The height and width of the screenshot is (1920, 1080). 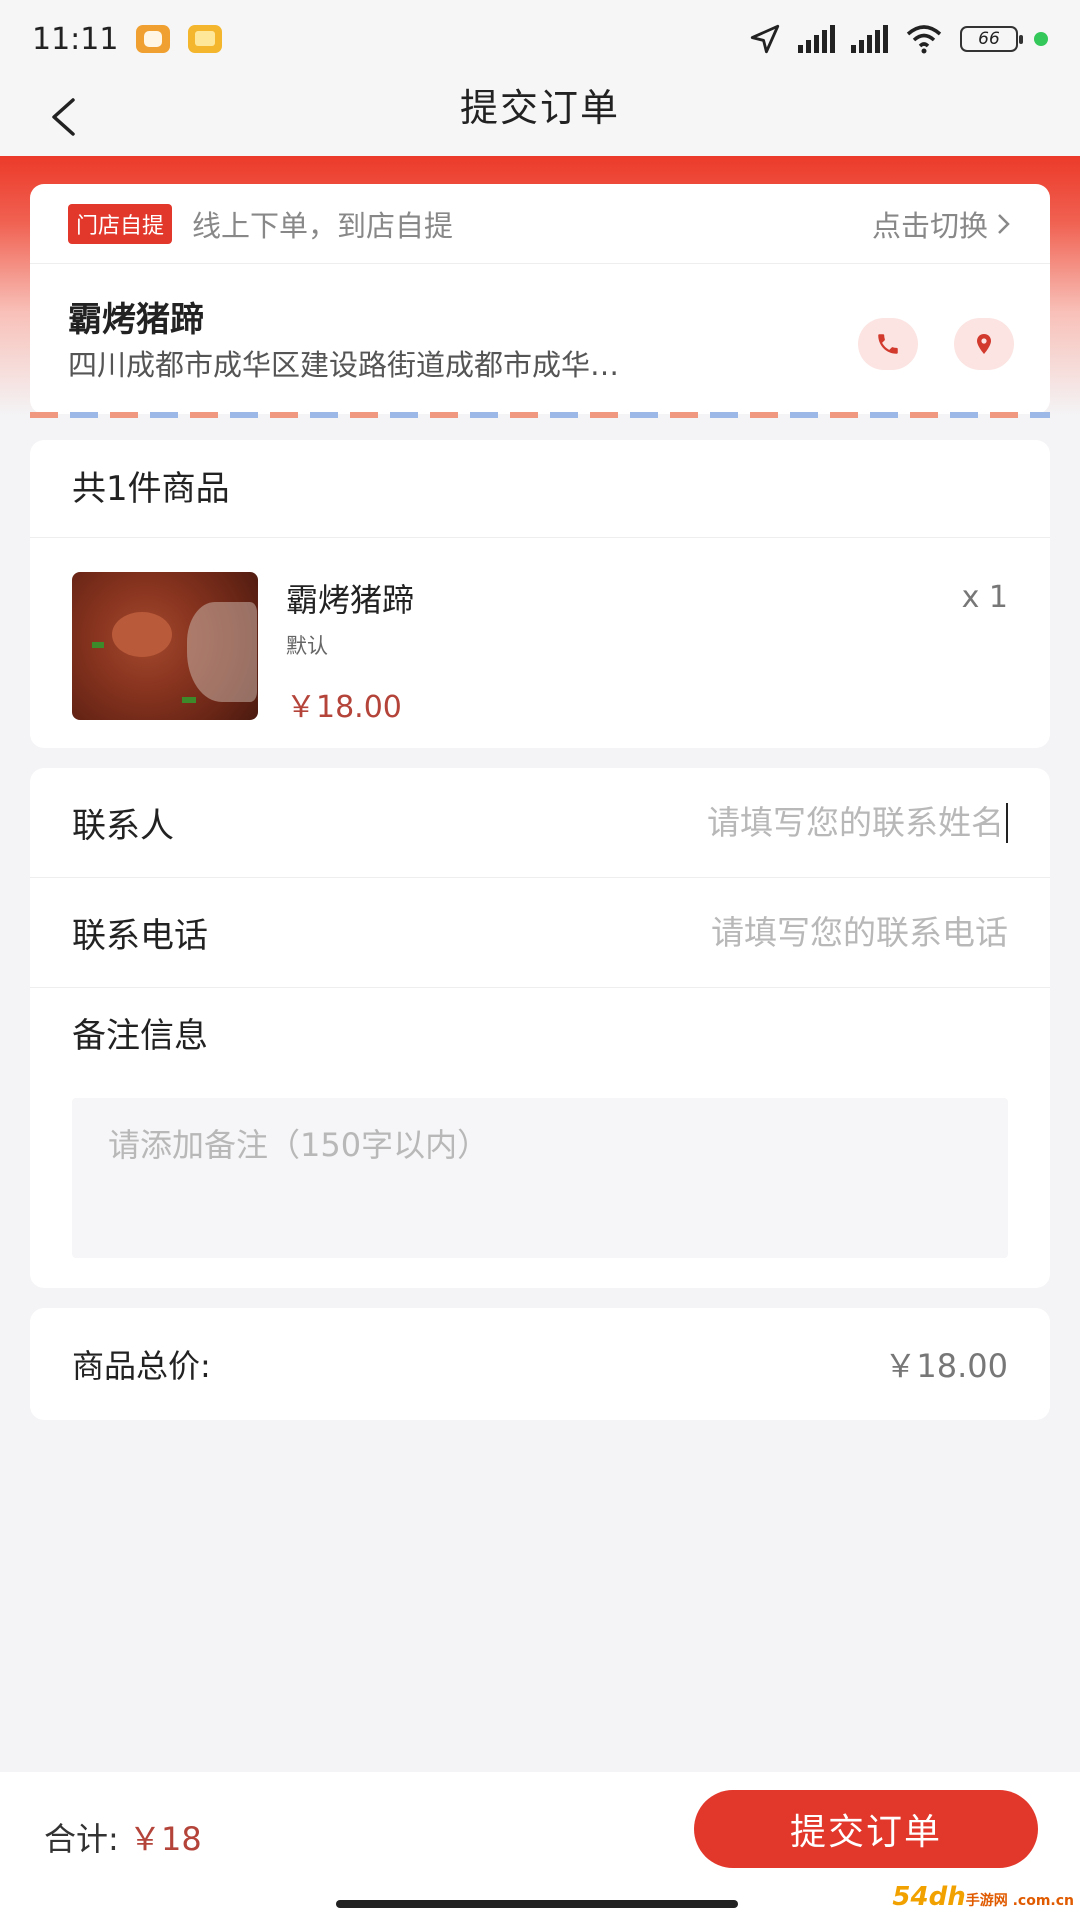 What do you see at coordinates (540, 1364) in the screenshot?
I see `price-summary-card: 商品总价: ￥18.00` at bounding box center [540, 1364].